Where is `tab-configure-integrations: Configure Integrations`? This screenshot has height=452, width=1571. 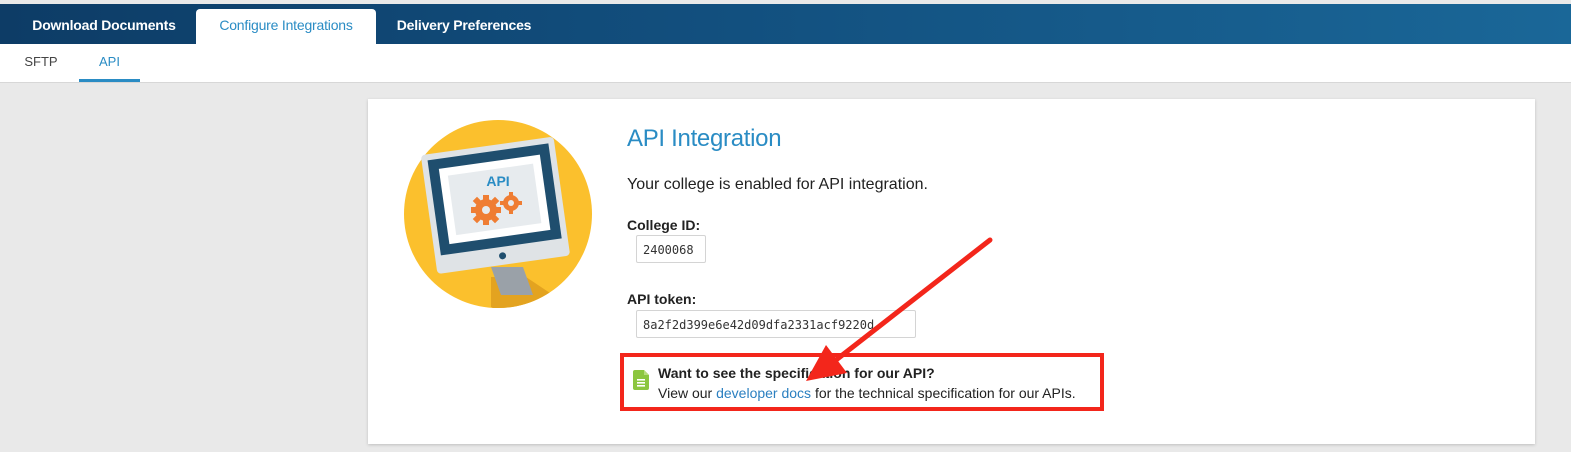 tab-configure-integrations: Configure Integrations is located at coordinates (286, 26).